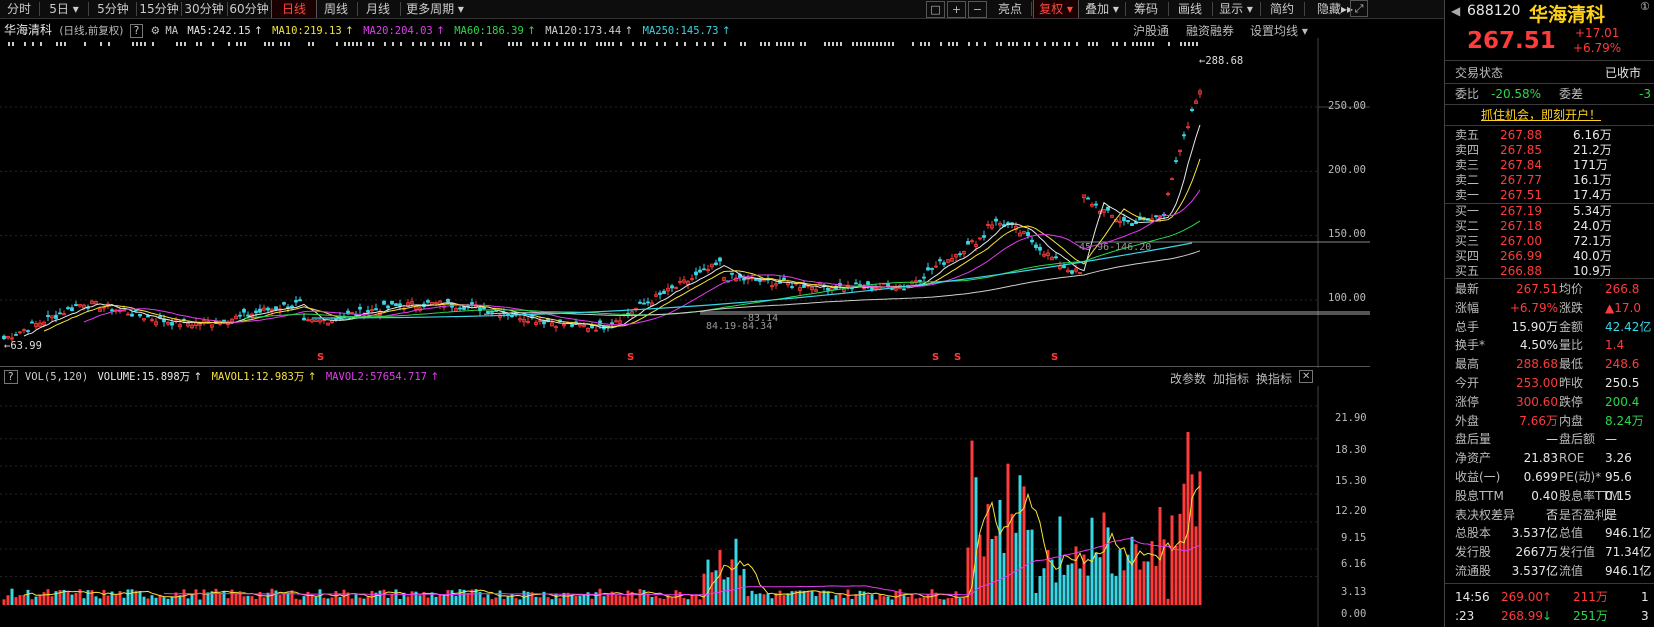 The height and width of the screenshot is (627, 1654). What do you see at coordinates (1467, 326) in the screenshot?
I see `stat-label: 总手` at bounding box center [1467, 326].